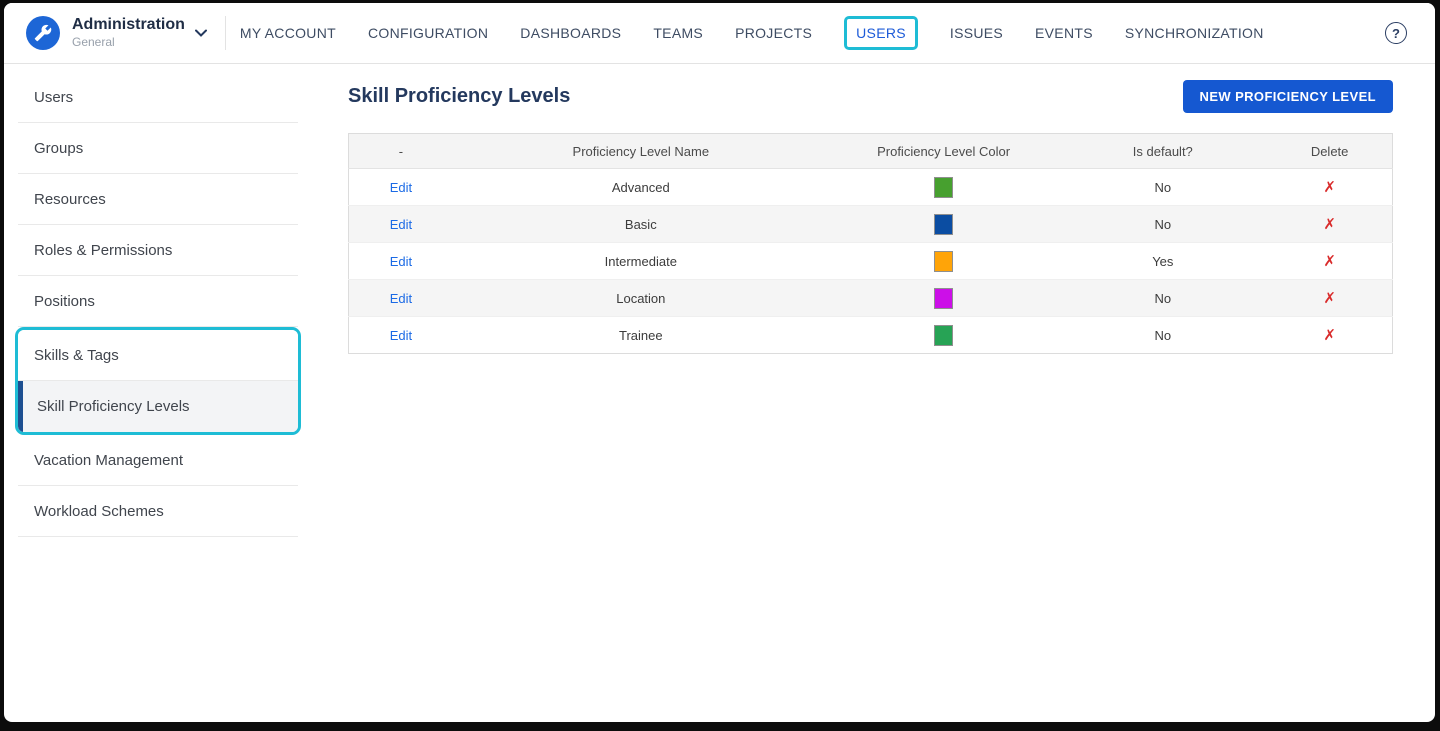 The image size is (1440, 731). I want to click on nav-item-dashboards: DASHBOARDS, so click(570, 33).